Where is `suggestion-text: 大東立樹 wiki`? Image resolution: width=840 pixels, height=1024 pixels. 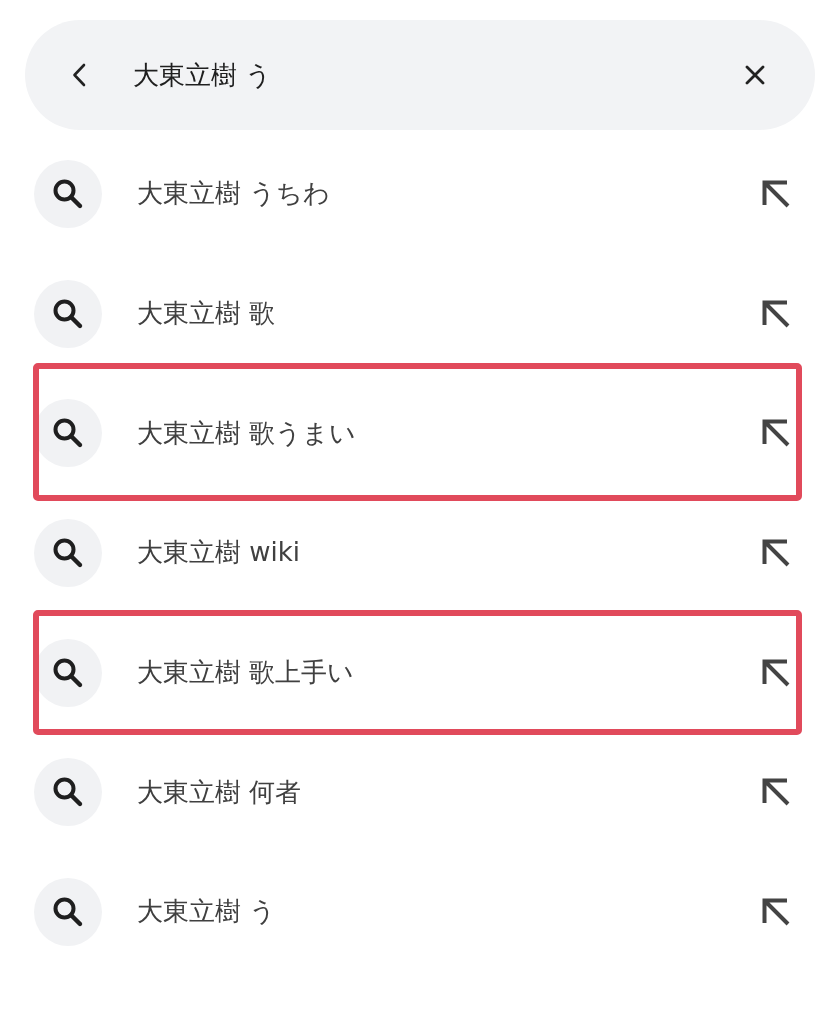
suggestion-text: 大東立樹 wiki is located at coordinates (449, 553).